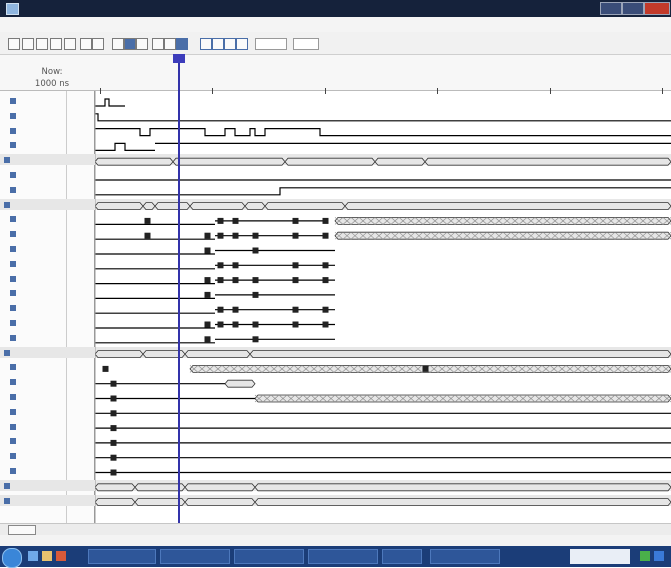  I want to click on zoom-out-icon, so click(98, 44).